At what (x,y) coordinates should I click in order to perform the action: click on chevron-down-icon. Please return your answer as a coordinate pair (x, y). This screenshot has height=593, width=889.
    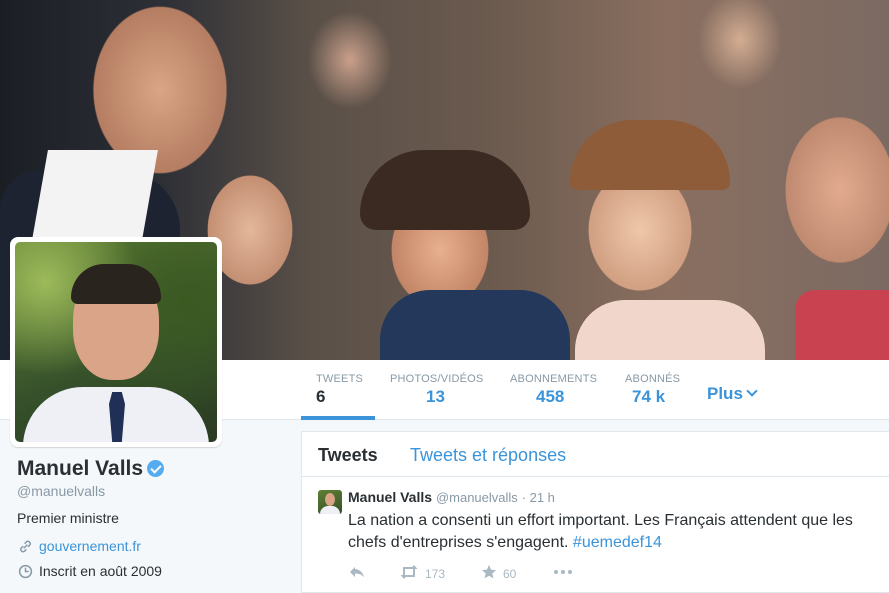
    Looking at the image, I should click on (752, 391).